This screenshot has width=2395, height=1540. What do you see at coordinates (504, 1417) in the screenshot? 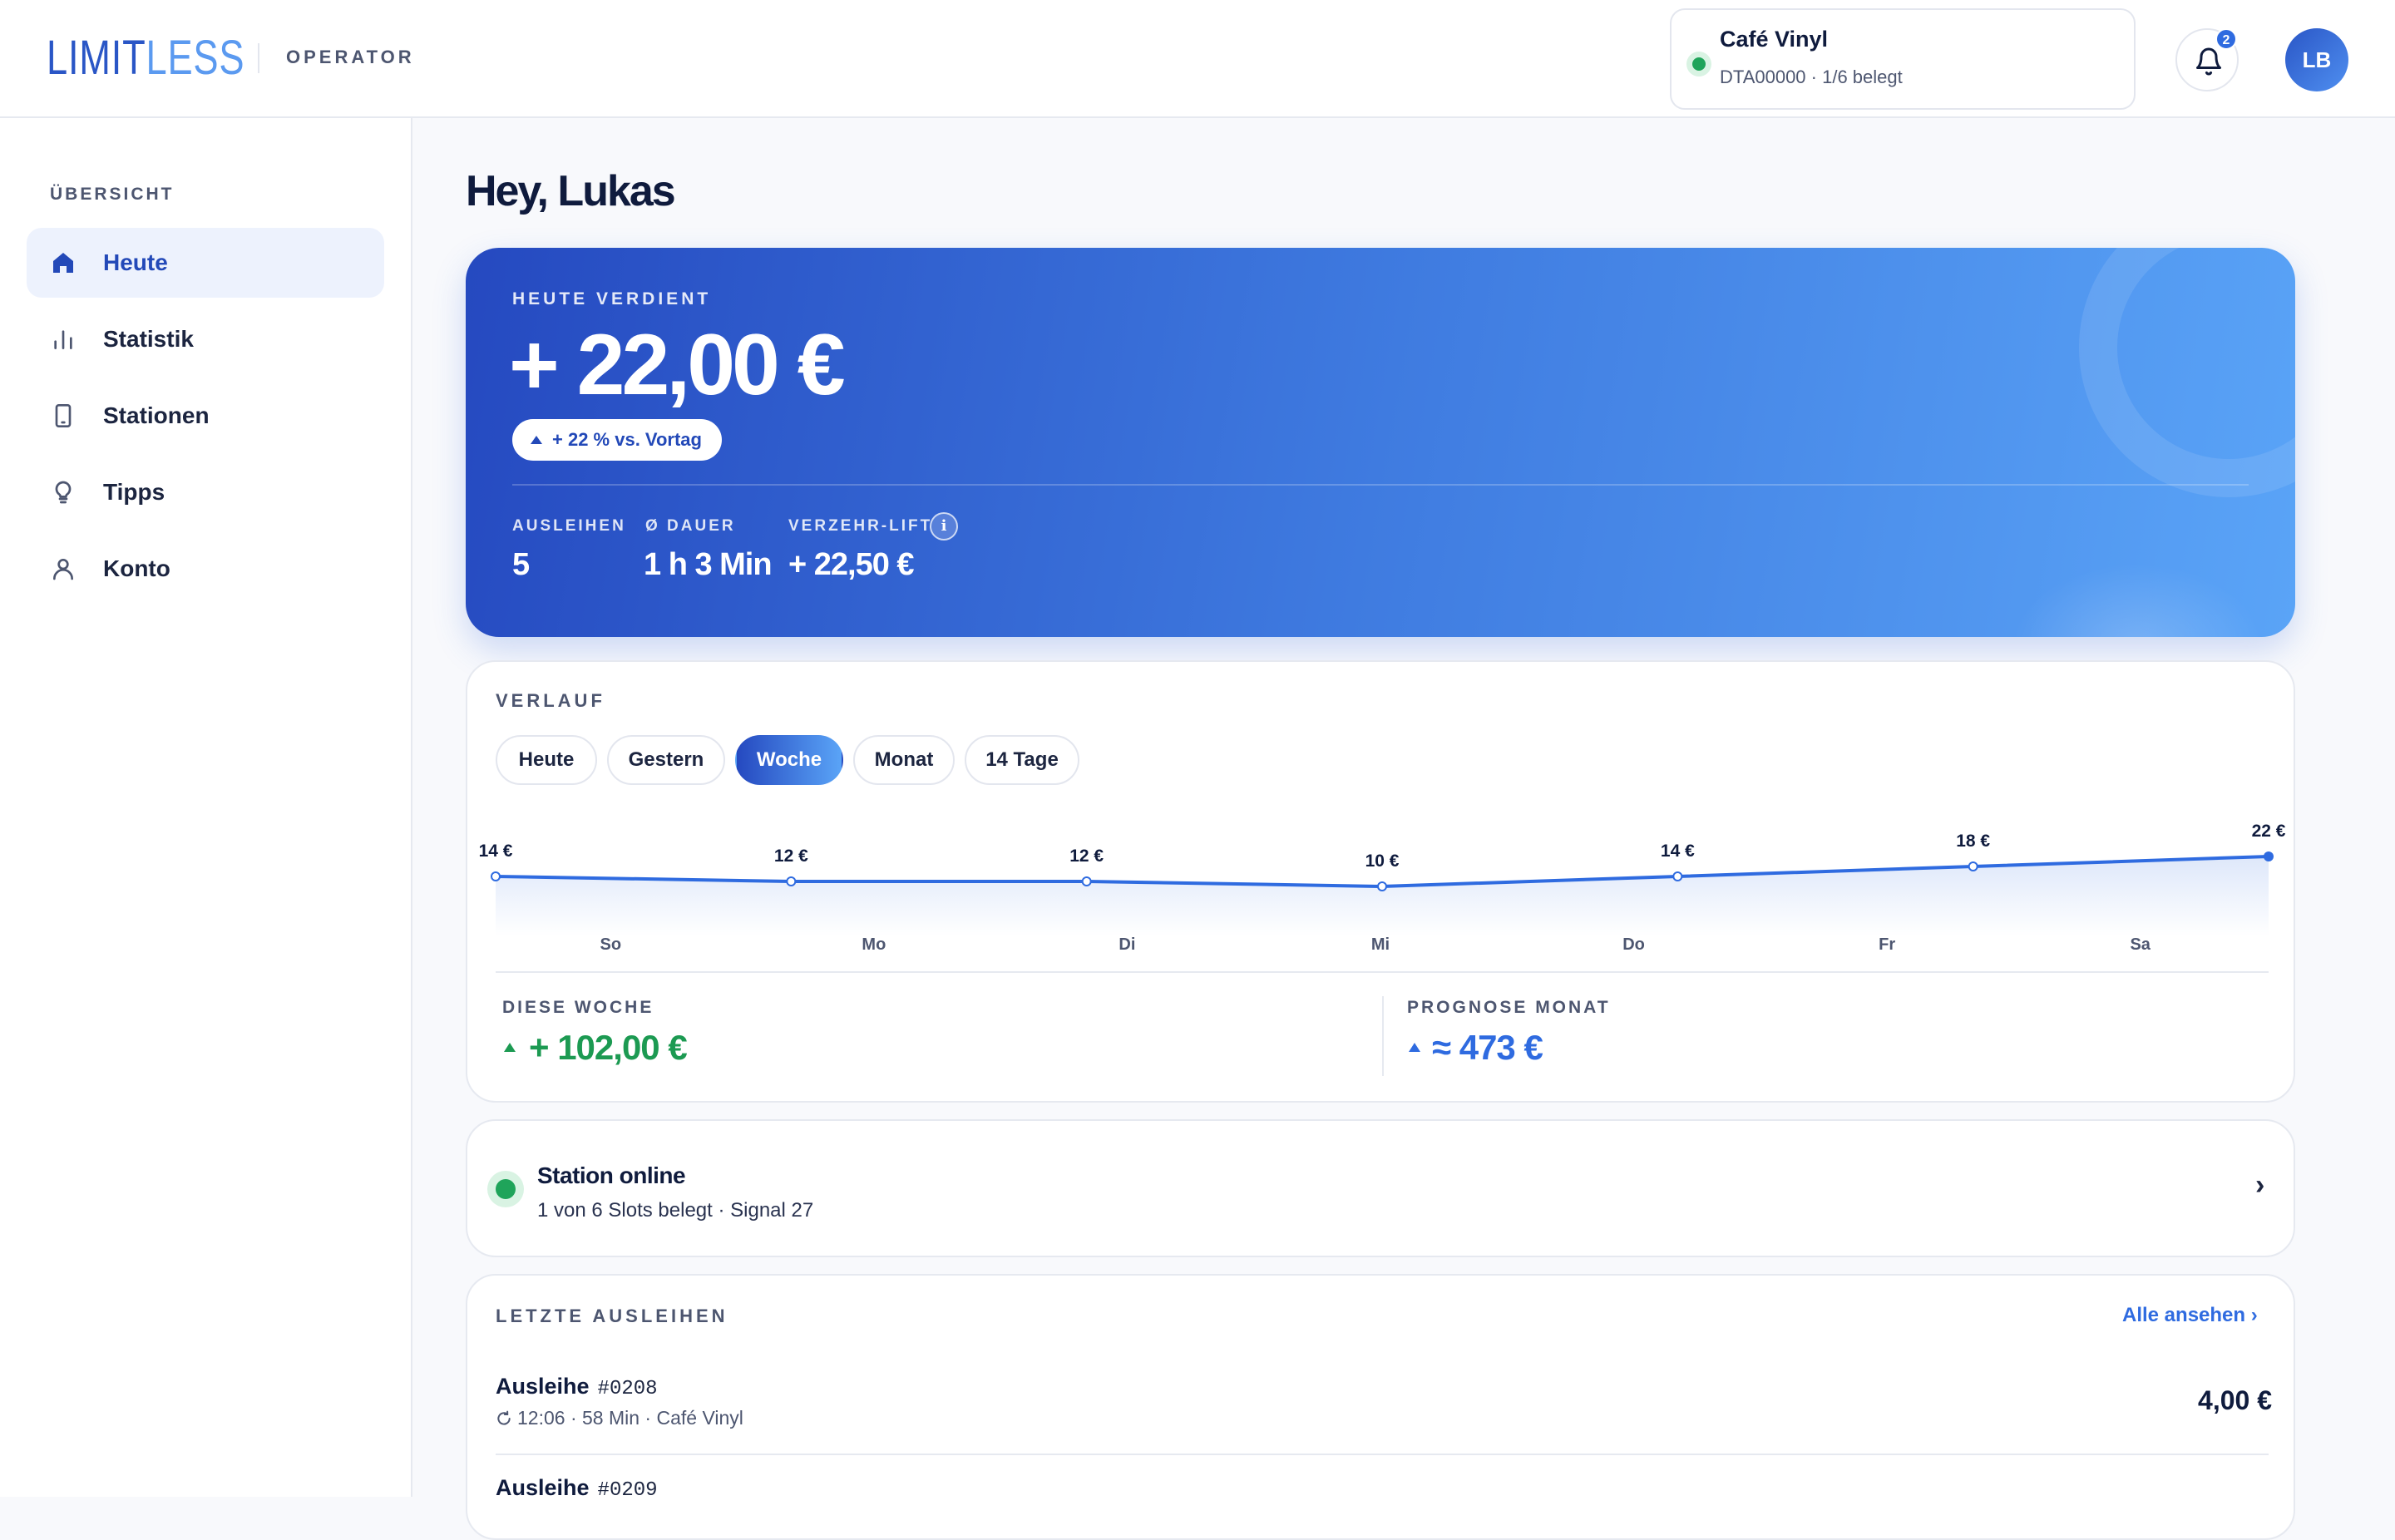
I see `refresh-icon` at bounding box center [504, 1417].